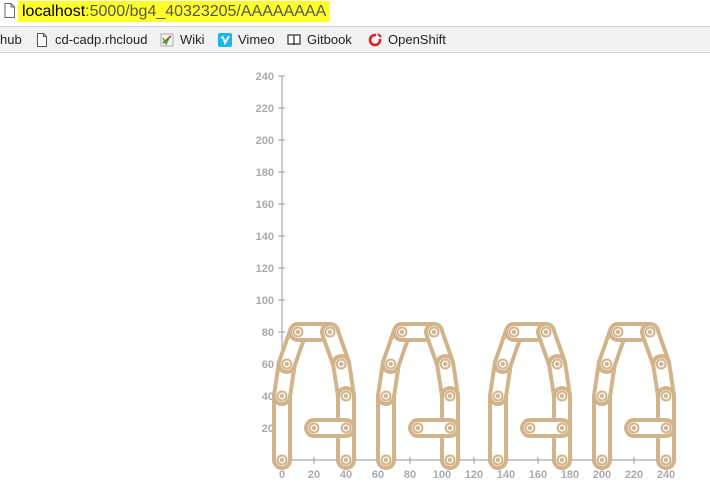 The height and width of the screenshot is (491, 710). Describe the element at coordinates (206, 11) in the screenshot. I see `url-path: :5000/bg4_40323205/AAAAAAAA` at that location.